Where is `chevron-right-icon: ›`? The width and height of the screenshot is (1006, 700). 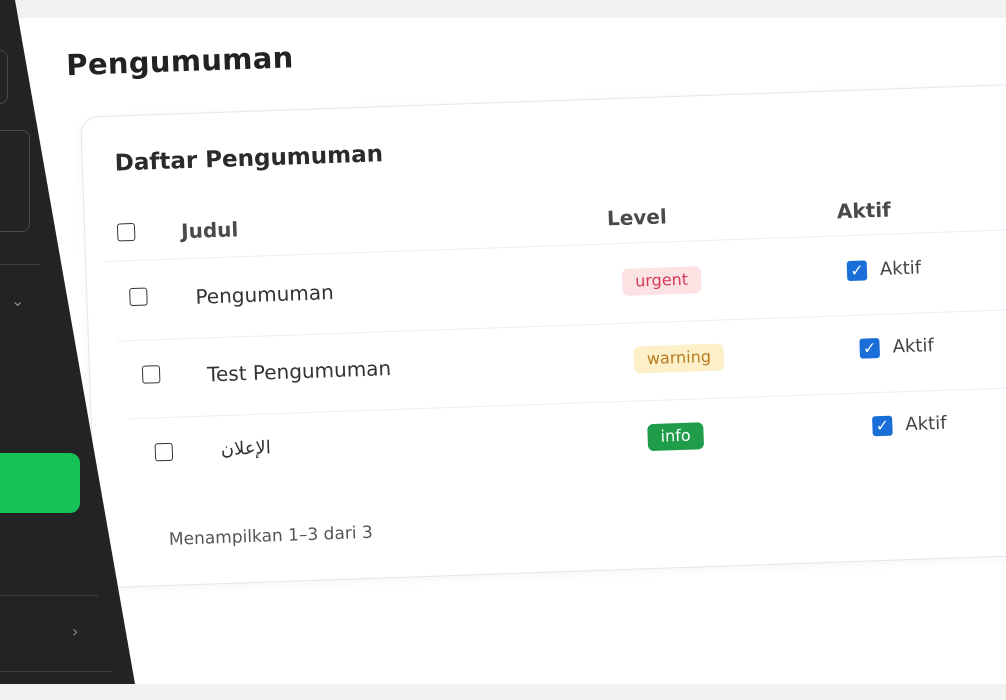
chevron-right-icon: › is located at coordinates (75, 631).